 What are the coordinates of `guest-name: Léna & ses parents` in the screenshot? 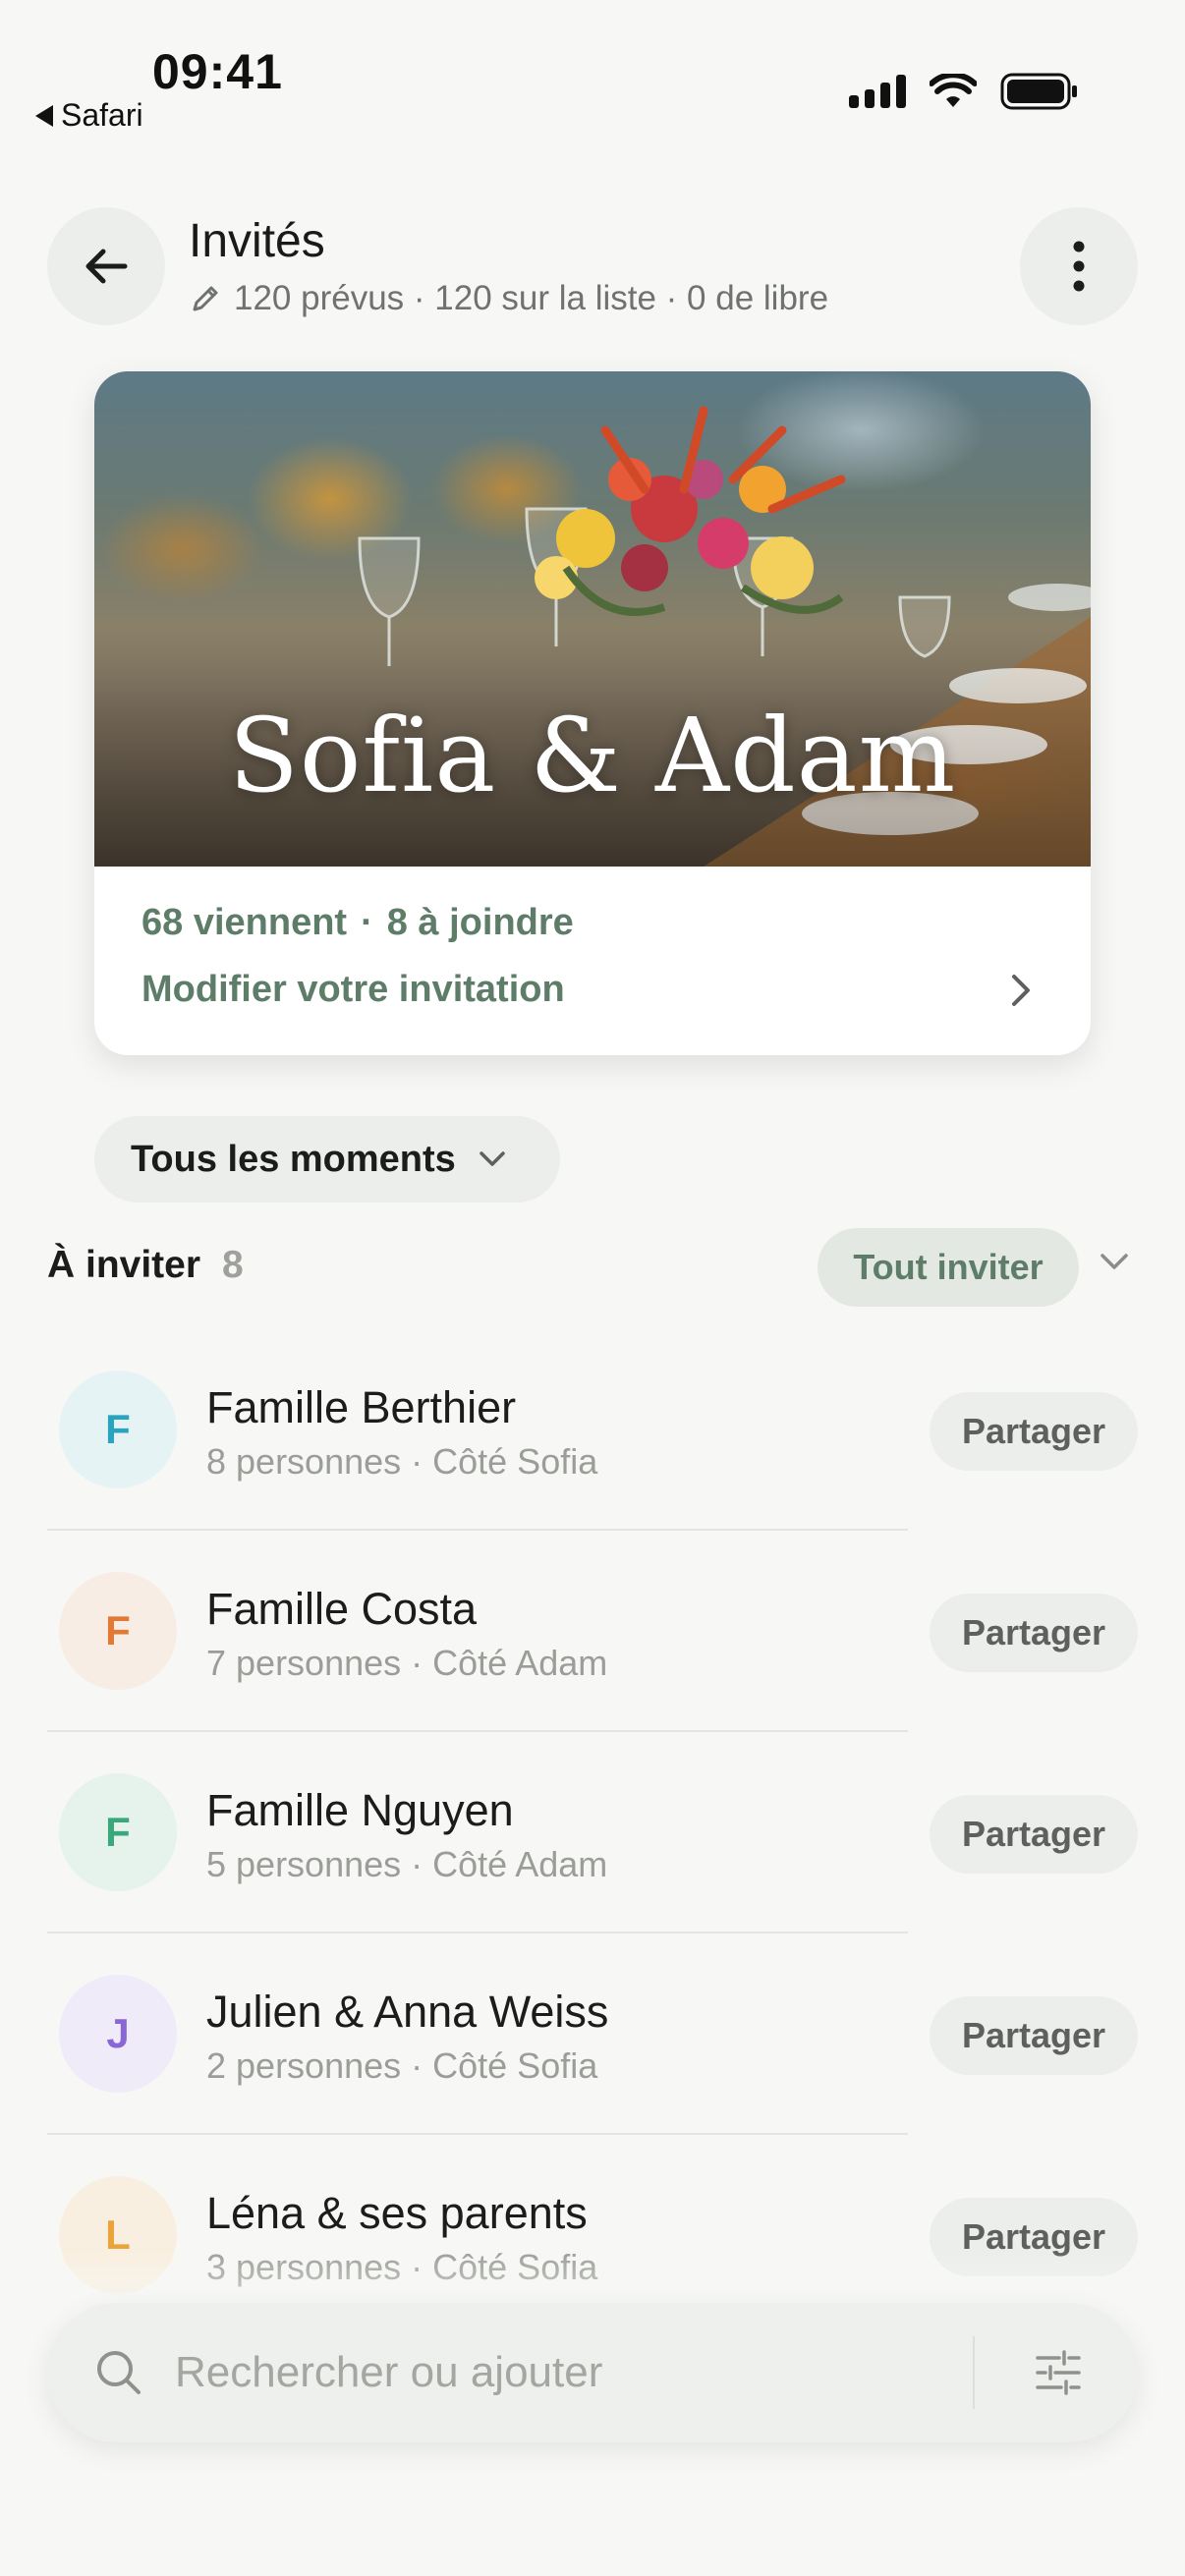 It's located at (397, 2213).